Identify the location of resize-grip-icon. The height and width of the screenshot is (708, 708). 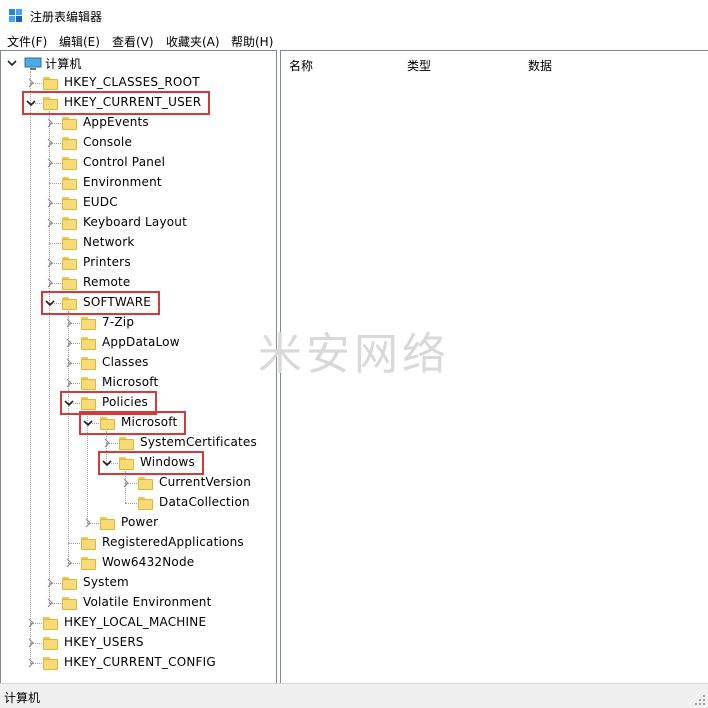
(700, 700).